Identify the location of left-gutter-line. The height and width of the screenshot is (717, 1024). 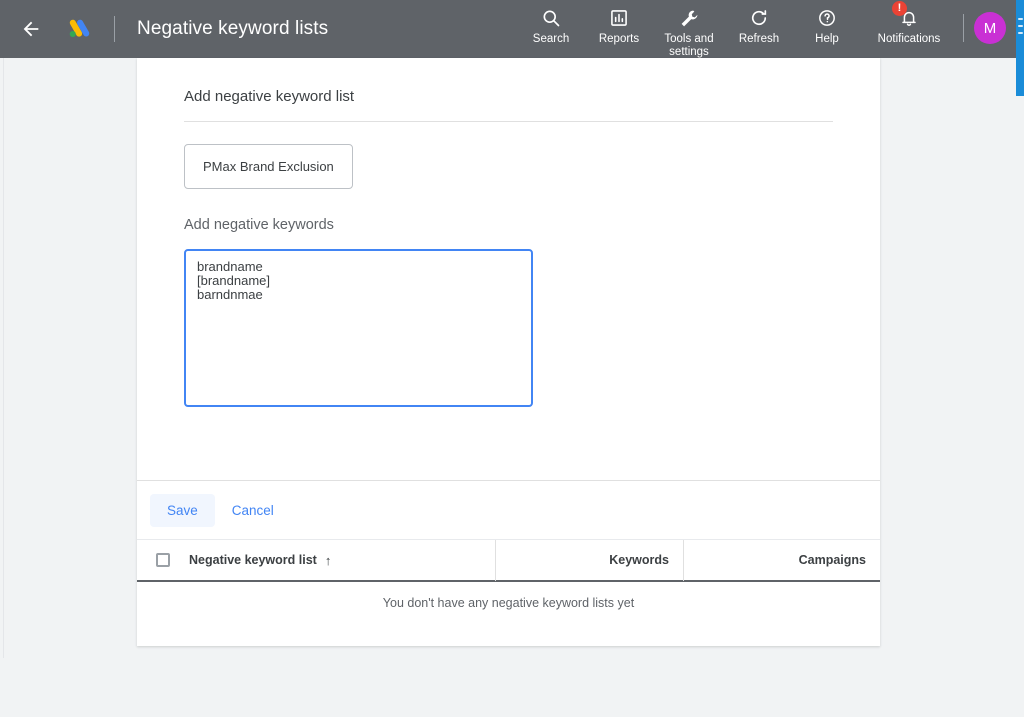
(3, 358).